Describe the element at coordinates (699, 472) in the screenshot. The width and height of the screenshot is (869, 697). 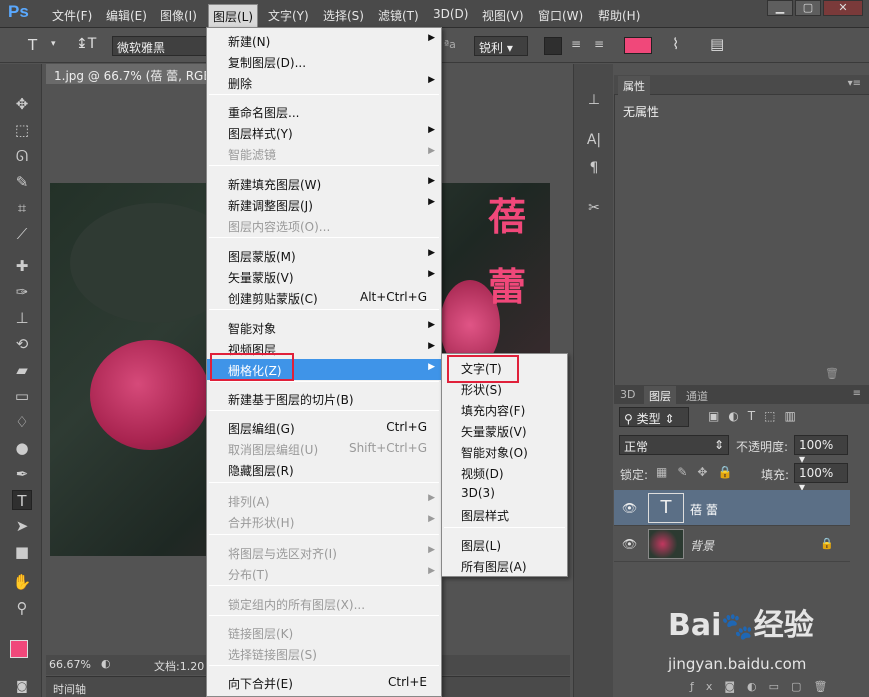
I see `lock-icons: ▦✎✥🔒` at that location.